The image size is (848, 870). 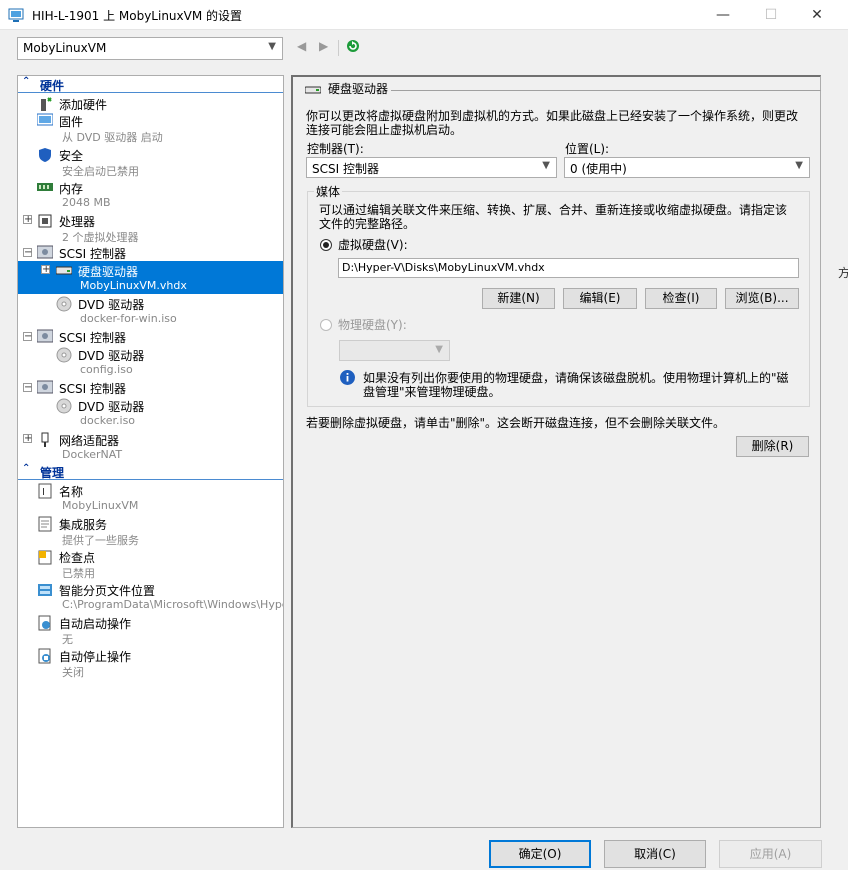 I want to click on info-text-line1: 如果没有列出你要使用的物理硬盘，请确保该磁盘脱机。使用物理计算机上的"磁, so click(x=576, y=378).